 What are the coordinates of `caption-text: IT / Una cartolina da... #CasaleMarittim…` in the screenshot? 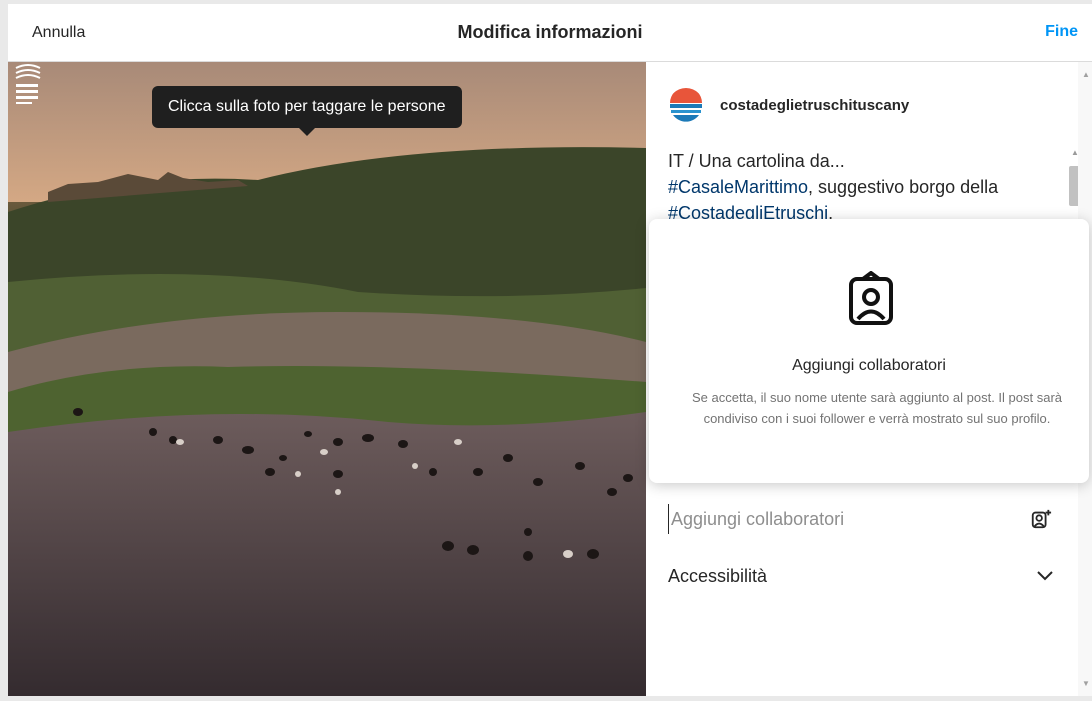 It's located at (863, 187).